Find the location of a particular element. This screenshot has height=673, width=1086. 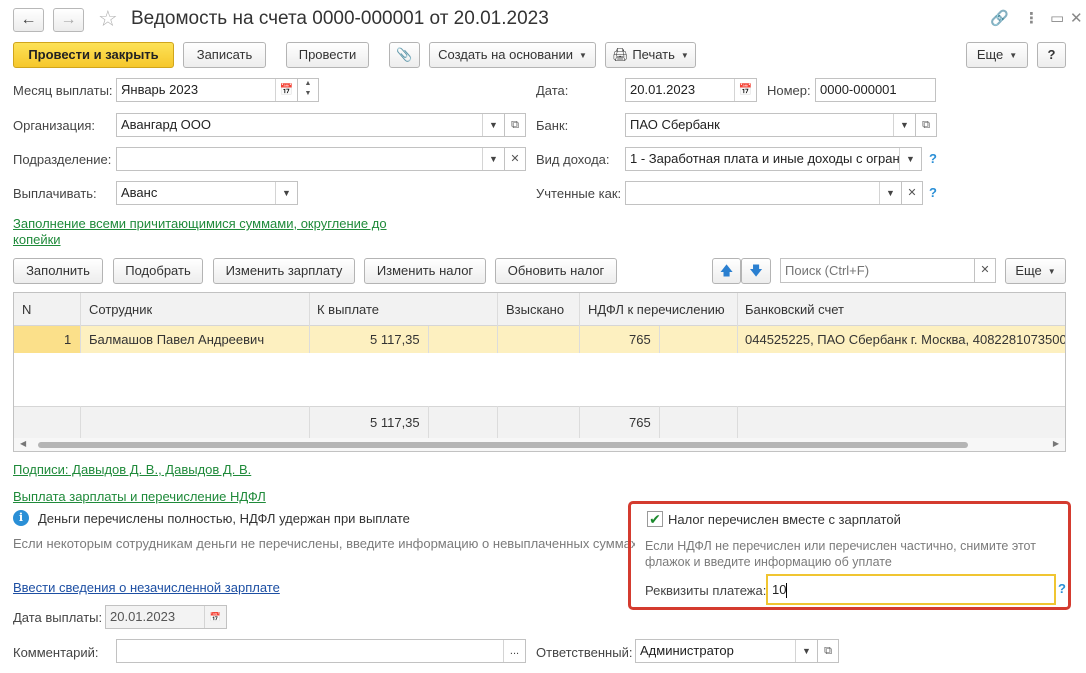

col-collected-header: Взыскано is located at coordinates (535, 309).